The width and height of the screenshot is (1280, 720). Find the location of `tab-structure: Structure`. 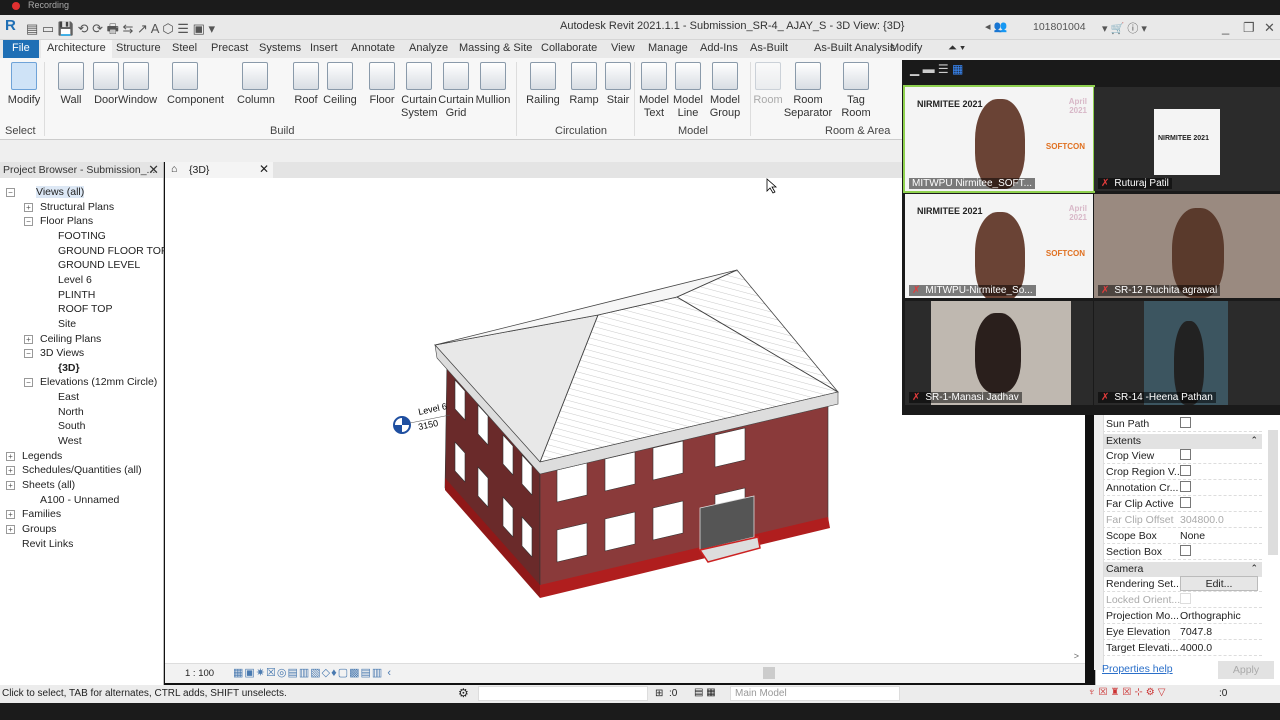

tab-structure: Structure is located at coordinates (138, 48).